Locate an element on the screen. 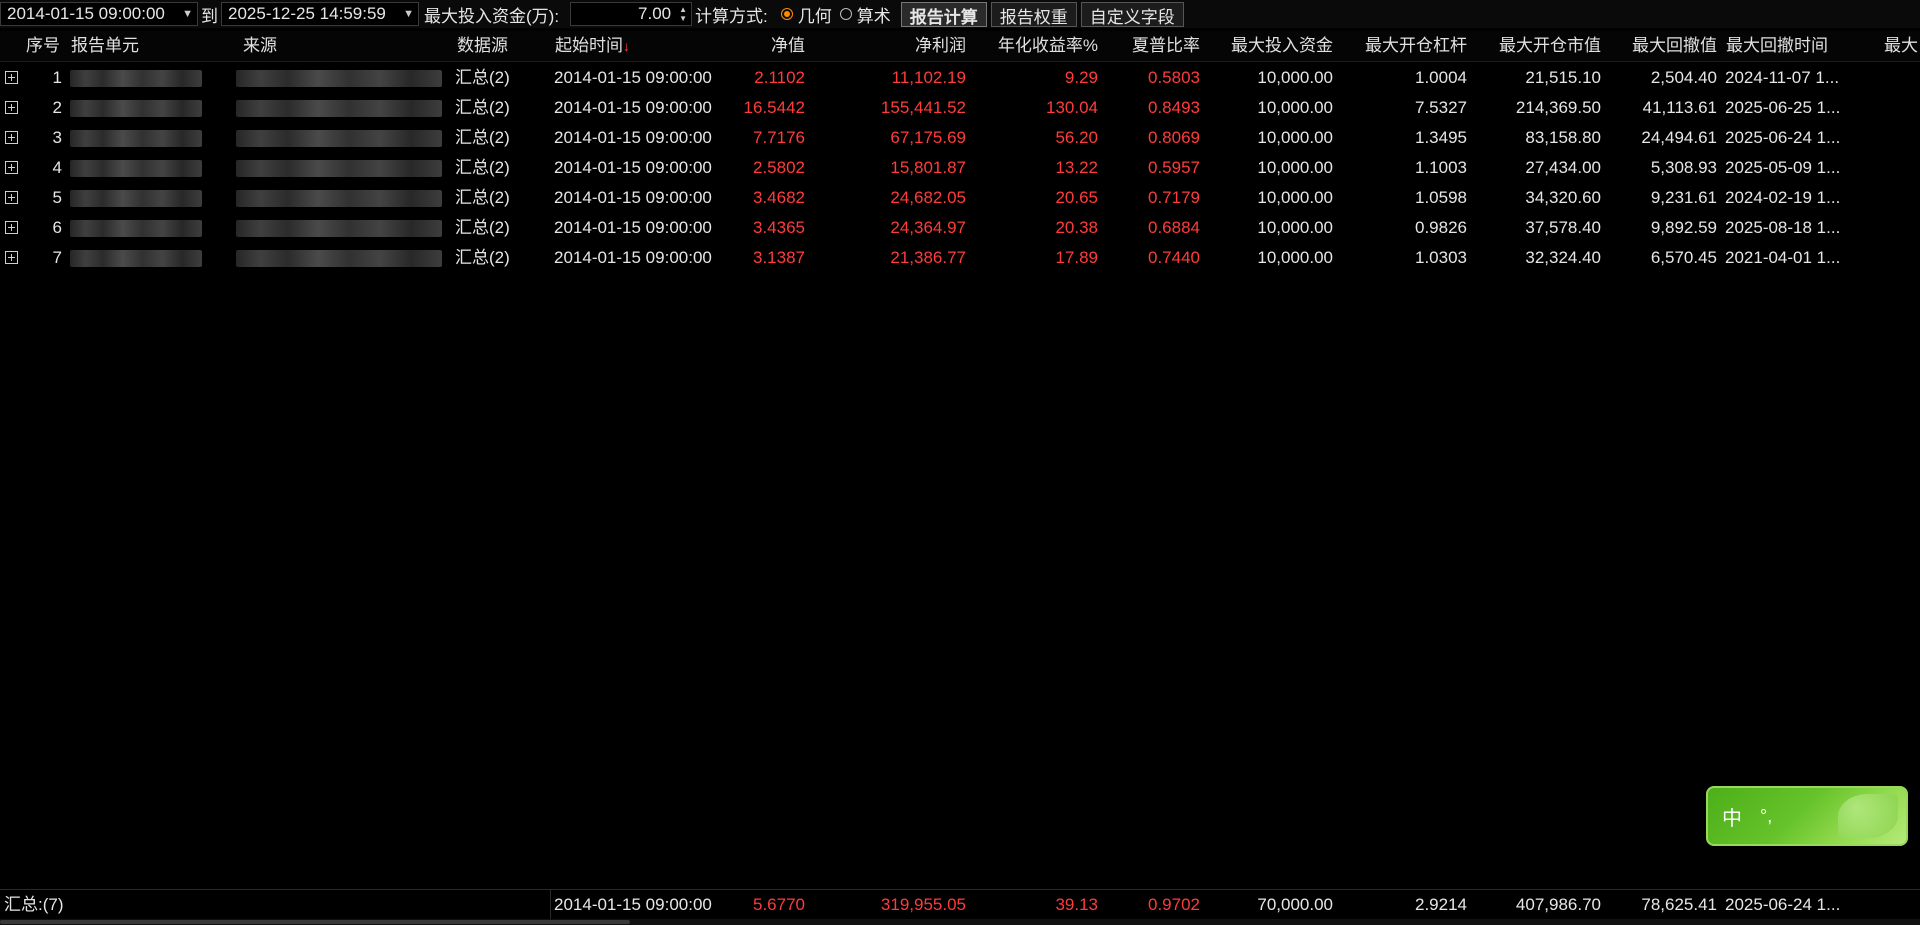 Image resolution: width=1920 pixels, height=925 pixels. cell-leverage: 1.1003 is located at coordinates (1441, 167).